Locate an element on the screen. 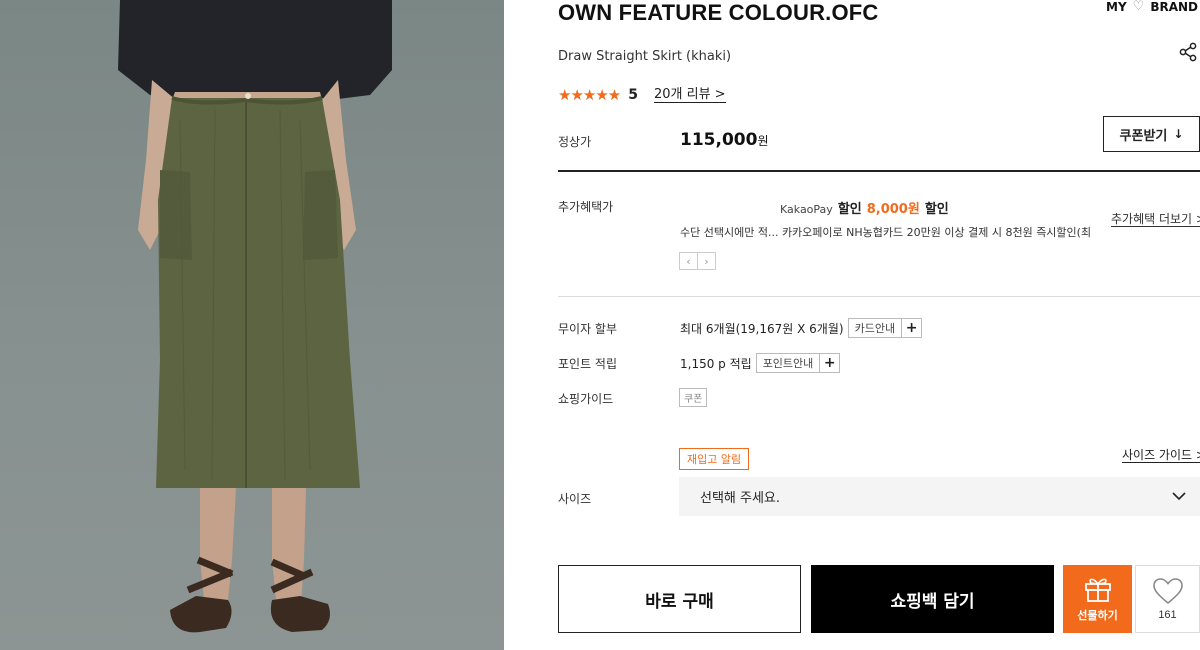  price-amount: 115,000 is located at coordinates (719, 140).